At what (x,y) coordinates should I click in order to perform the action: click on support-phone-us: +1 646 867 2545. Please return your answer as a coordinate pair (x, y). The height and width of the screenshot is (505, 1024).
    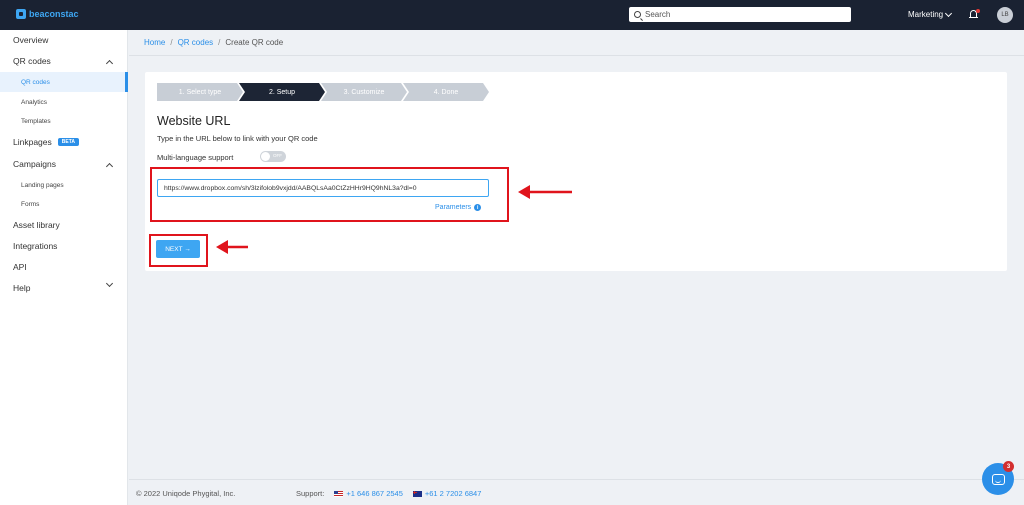
    Looking at the image, I should click on (368, 493).